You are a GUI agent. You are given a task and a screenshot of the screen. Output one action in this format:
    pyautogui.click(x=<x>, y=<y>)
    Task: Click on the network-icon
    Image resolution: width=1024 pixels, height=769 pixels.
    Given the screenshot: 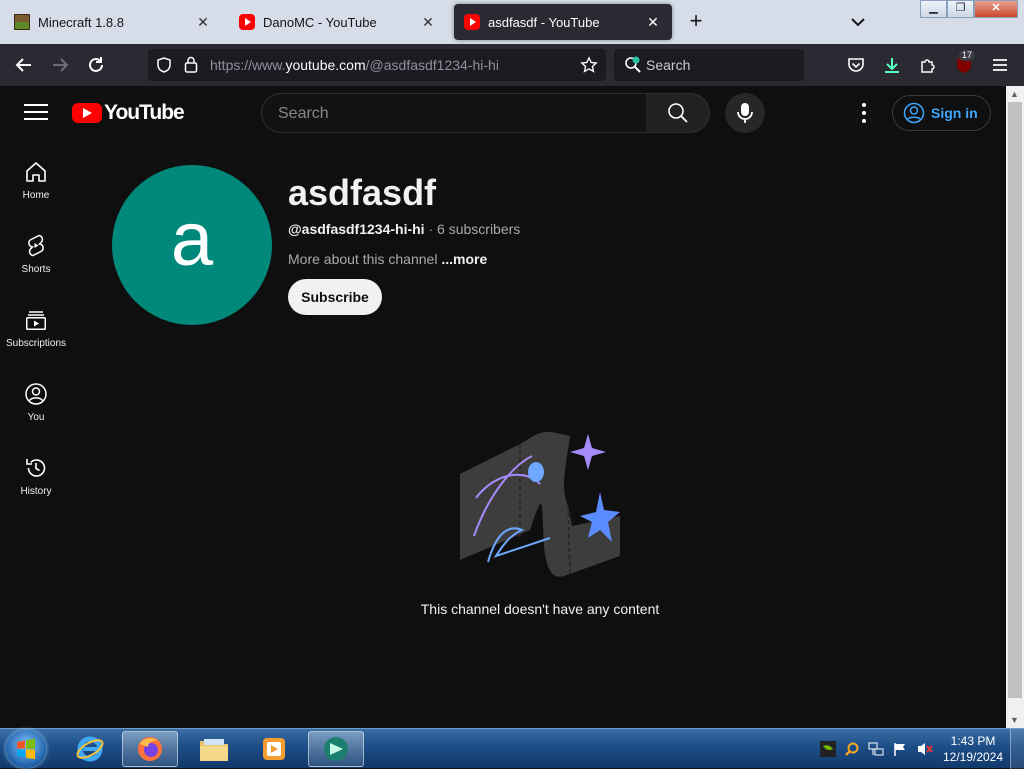 What is the action you would take?
    pyautogui.click(x=876, y=749)
    